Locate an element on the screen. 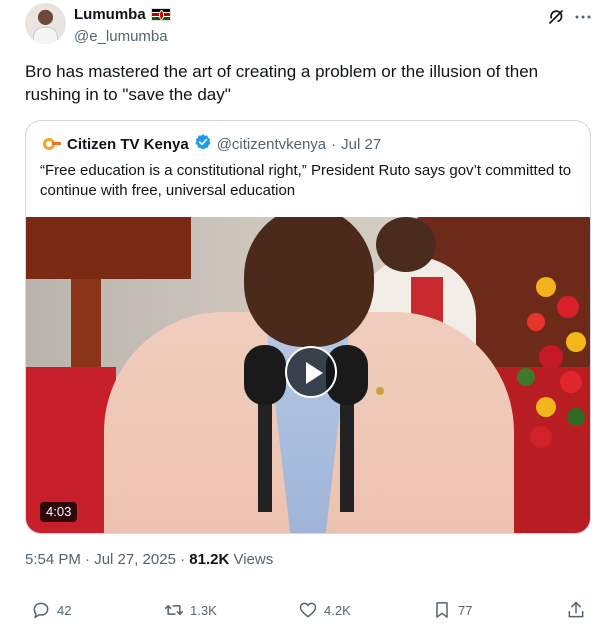 Image resolution: width=613 pixels, height=635 pixels. share-button is located at coordinates (576, 610).